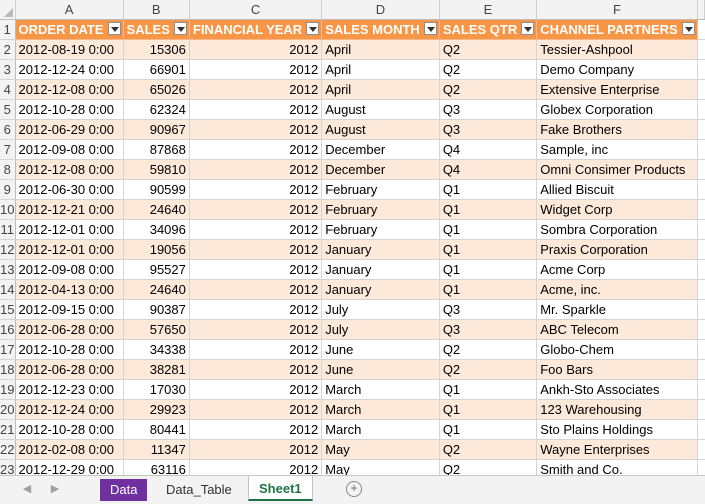  Describe the element at coordinates (8, 369) in the screenshot. I see `row-number: 18` at that location.